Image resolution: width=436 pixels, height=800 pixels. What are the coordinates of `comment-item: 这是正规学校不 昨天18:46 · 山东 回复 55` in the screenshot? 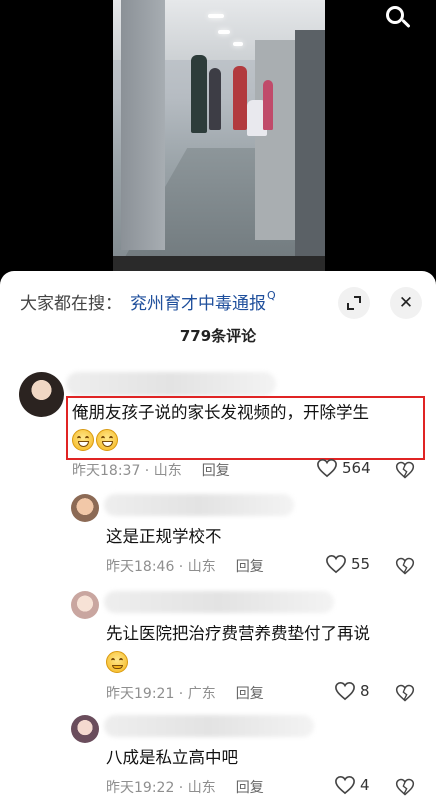 It's located at (218, 537).